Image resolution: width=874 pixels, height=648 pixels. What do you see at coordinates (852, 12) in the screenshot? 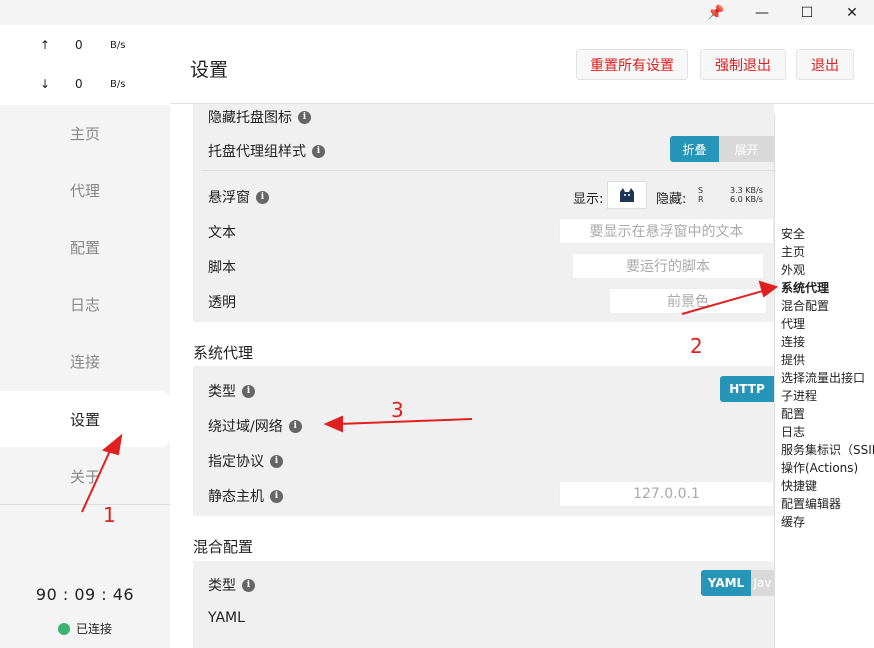
I see `close-button: ✕` at bounding box center [852, 12].